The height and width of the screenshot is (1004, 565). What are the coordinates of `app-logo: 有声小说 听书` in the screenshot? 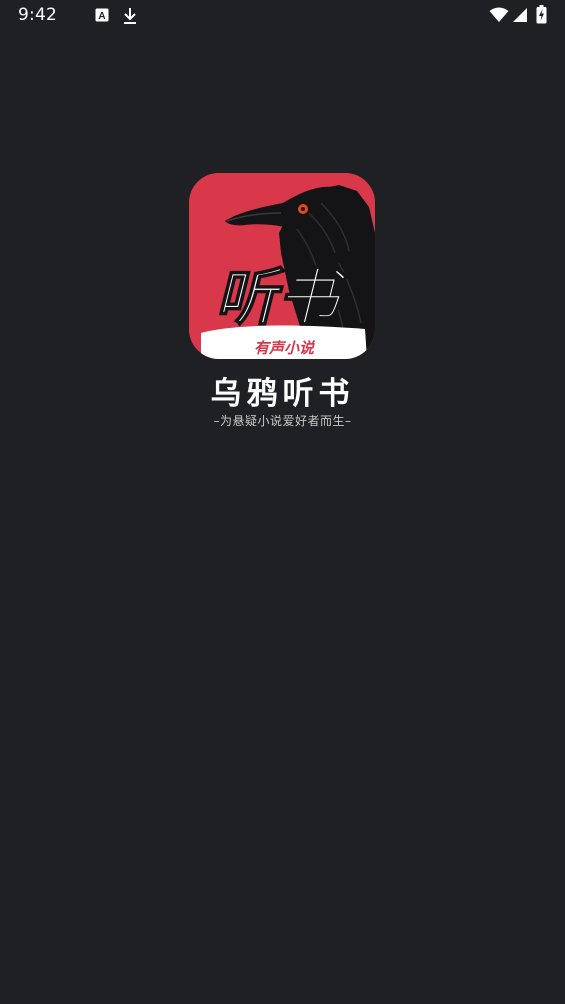 It's located at (282, 266).